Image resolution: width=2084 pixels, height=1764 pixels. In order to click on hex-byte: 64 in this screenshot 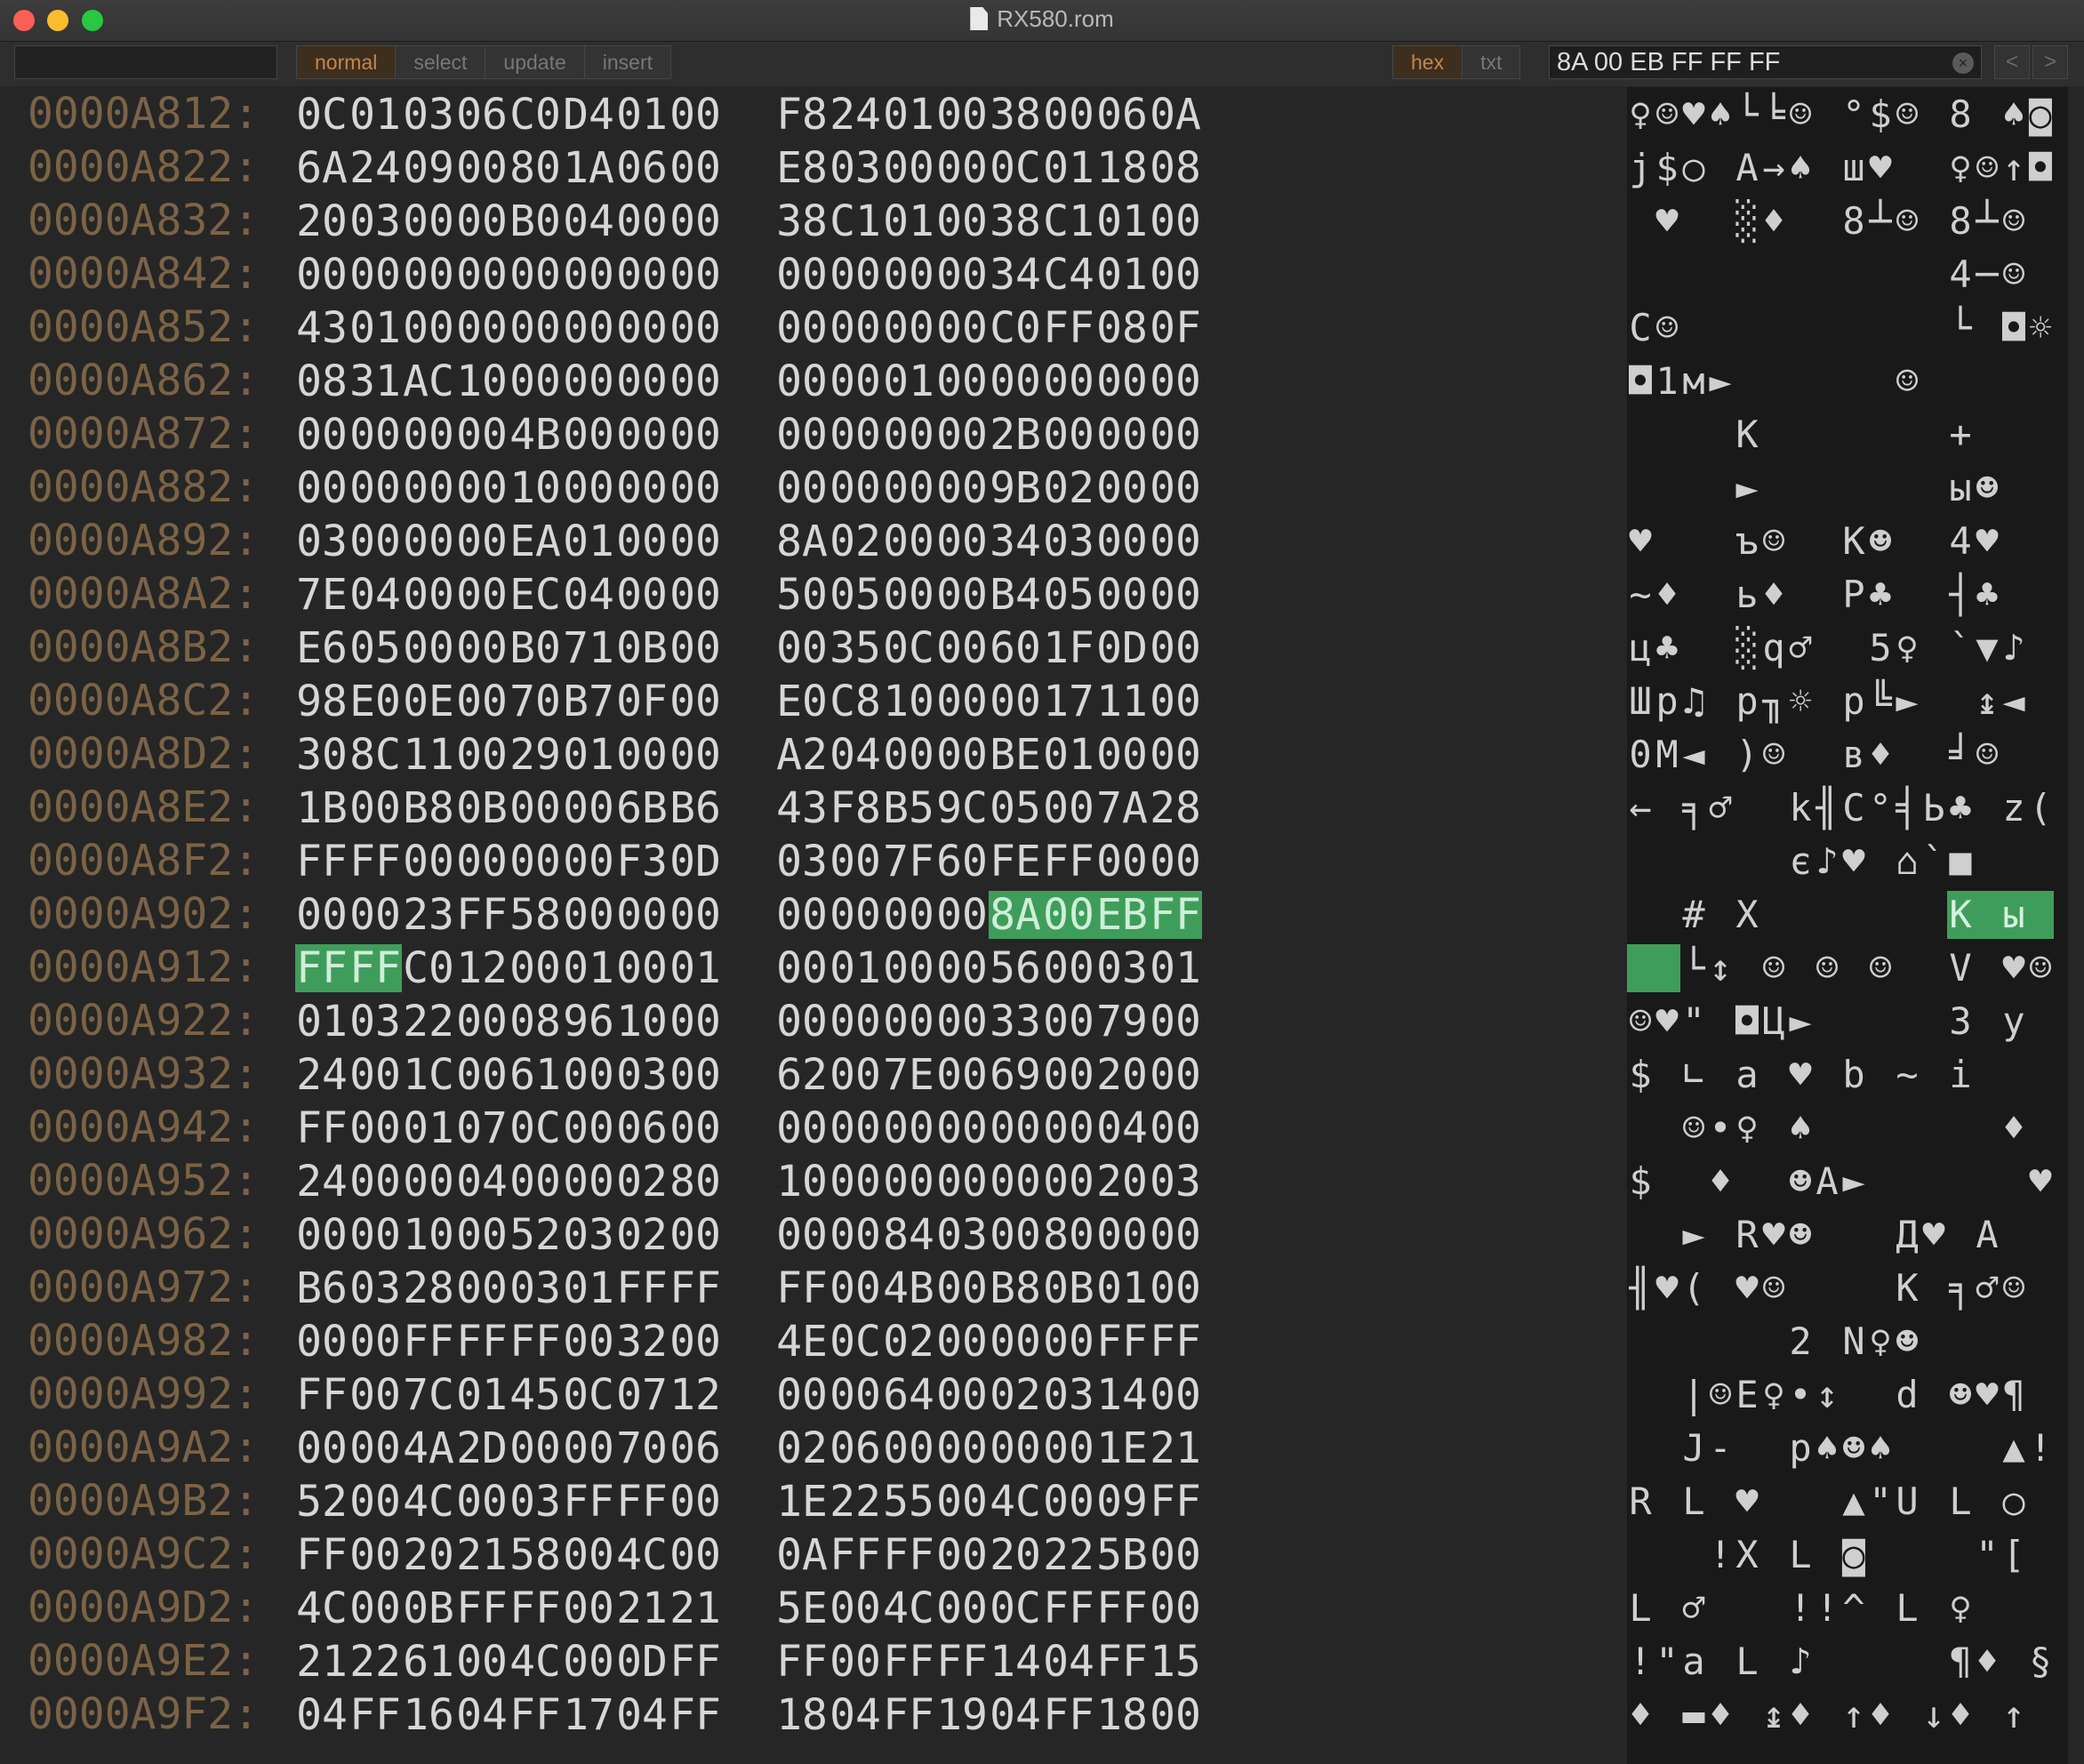, I will do `click(908, 1395)`.